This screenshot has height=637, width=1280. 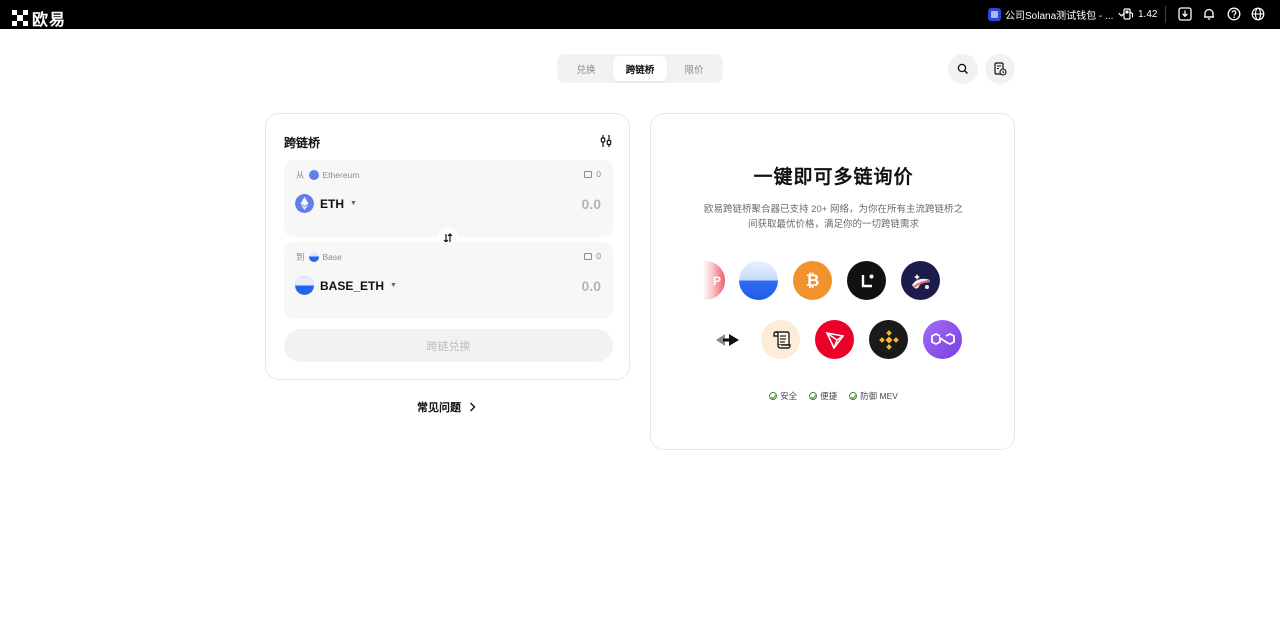 I want to click on download-icon, so click(x=1185, y=14).